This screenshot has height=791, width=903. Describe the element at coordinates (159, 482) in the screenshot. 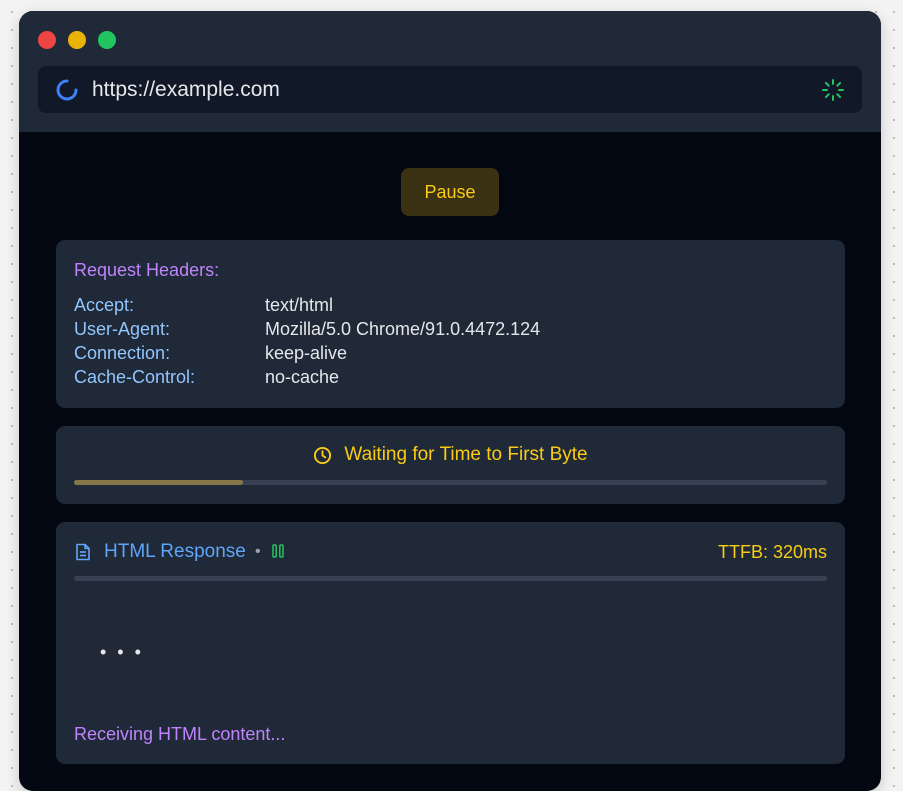

I see `ttfb-progress-fill` at that location.